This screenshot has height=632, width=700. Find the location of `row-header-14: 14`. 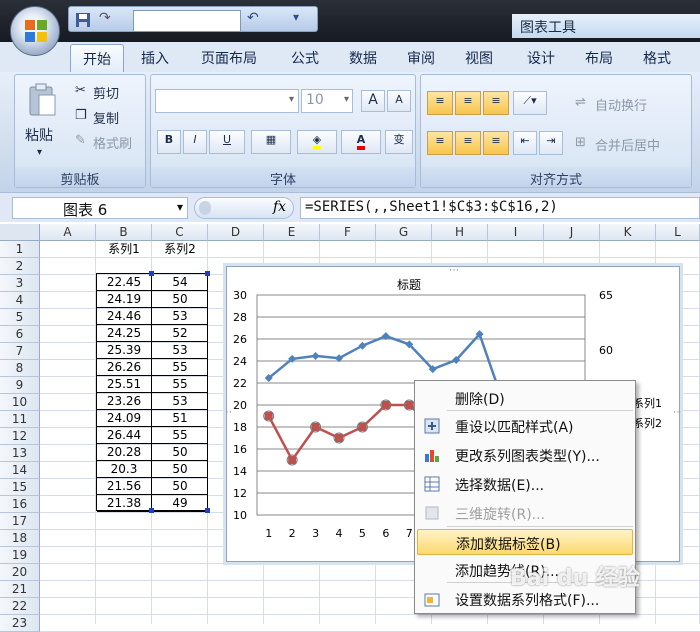

row-header-14: 14 is located at coordinates (20, 470).